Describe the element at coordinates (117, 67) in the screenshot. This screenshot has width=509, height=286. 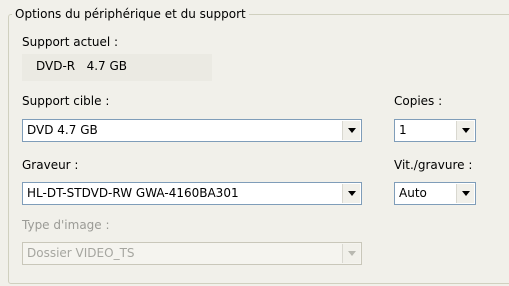
I see `current-media-value: DVD-R 4.7 GB` at that location.